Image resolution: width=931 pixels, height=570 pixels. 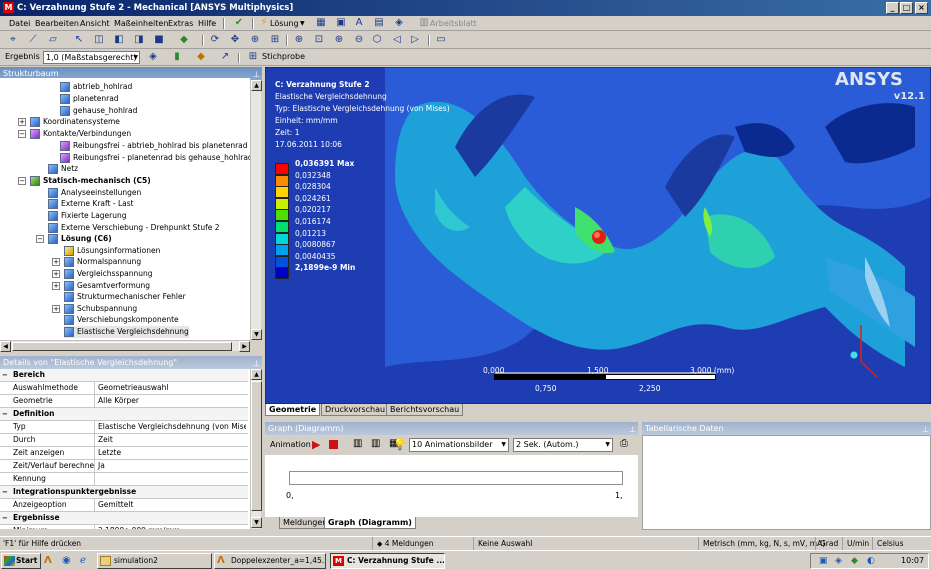 I want to click on edges-icon: ◆, so click(x=201, y=57).